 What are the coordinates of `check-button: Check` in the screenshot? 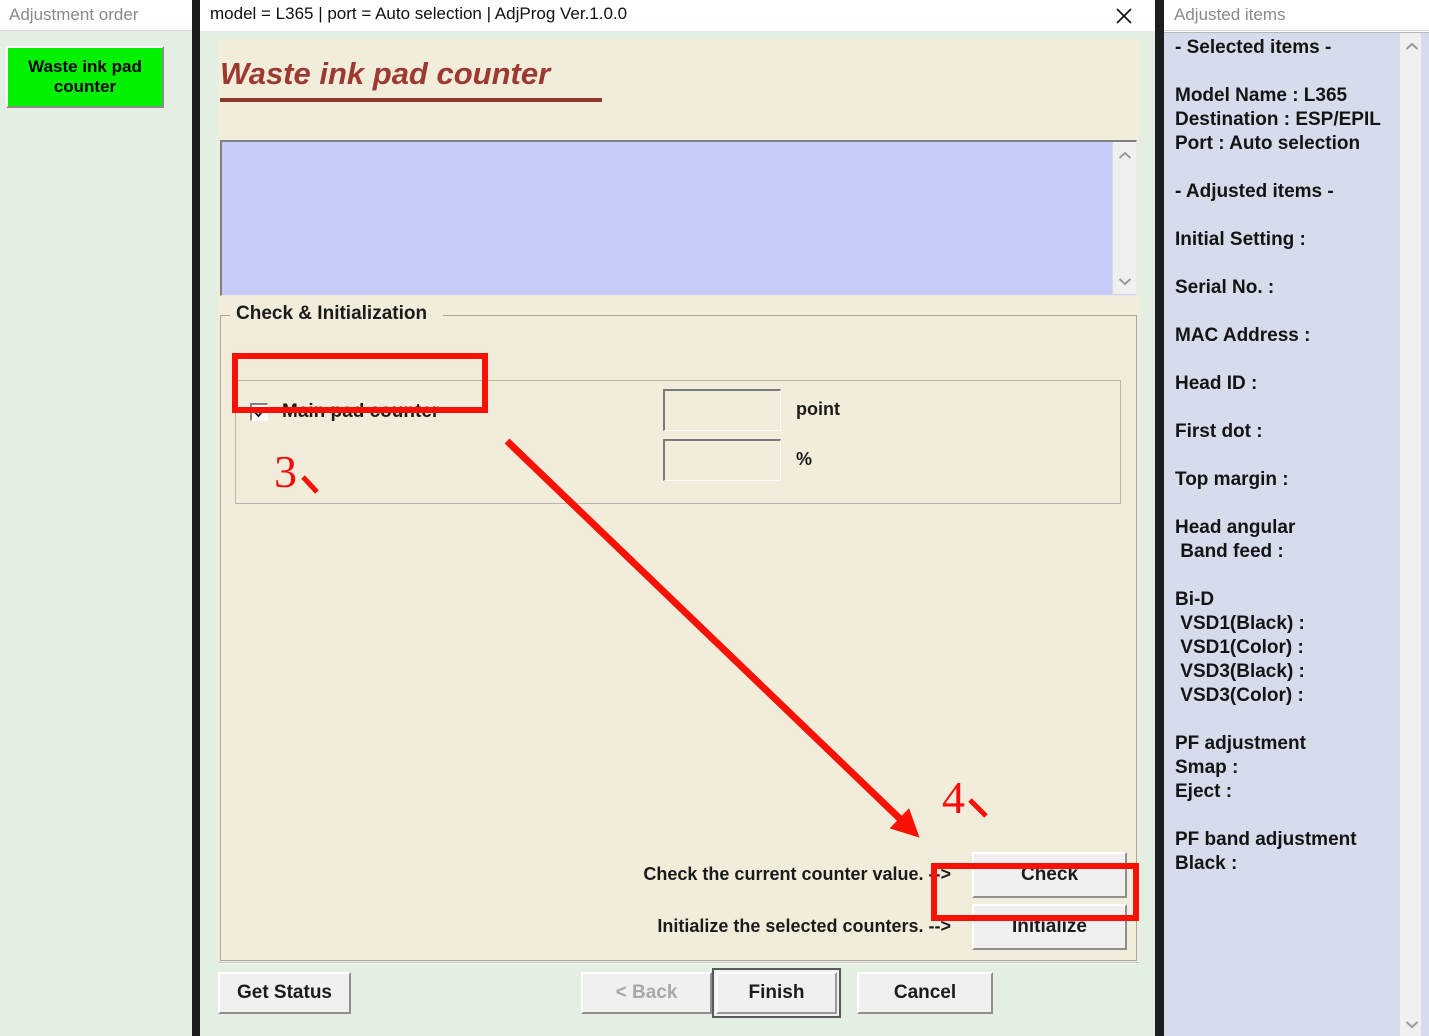 It's located at (1049, 875).